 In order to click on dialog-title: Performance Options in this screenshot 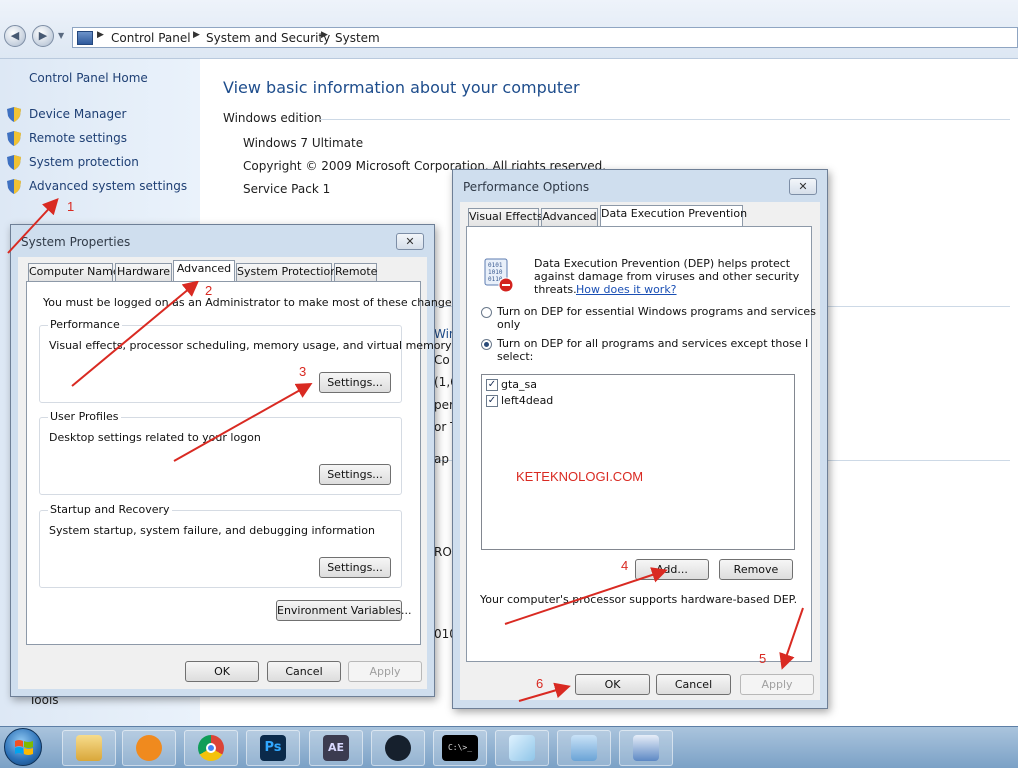, I will do `click(526, 187)`.